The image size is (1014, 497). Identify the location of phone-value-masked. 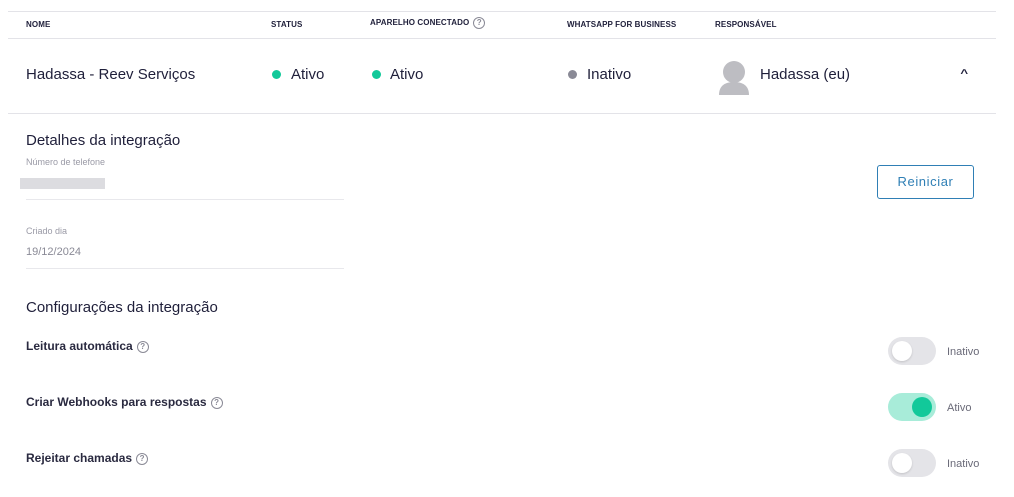
(62, 183).